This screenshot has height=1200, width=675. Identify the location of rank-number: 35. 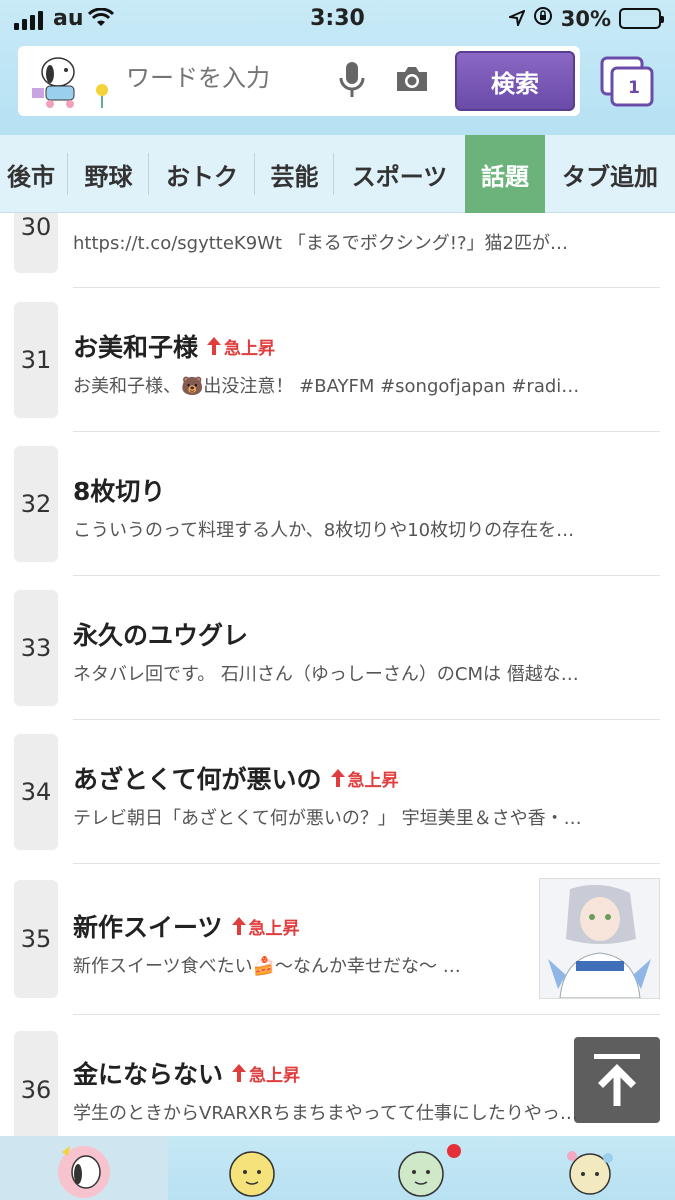
(36, 939).